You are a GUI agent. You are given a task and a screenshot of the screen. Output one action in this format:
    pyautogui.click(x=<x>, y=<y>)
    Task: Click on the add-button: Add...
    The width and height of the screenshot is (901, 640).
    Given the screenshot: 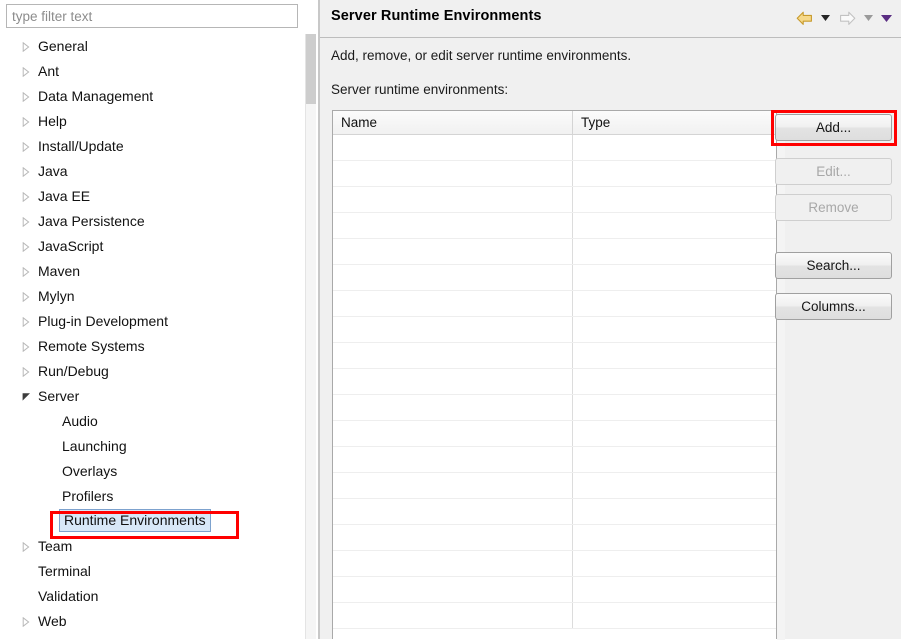 What is the action you would take?
    pyautogui.click(x=833, y=127)
    